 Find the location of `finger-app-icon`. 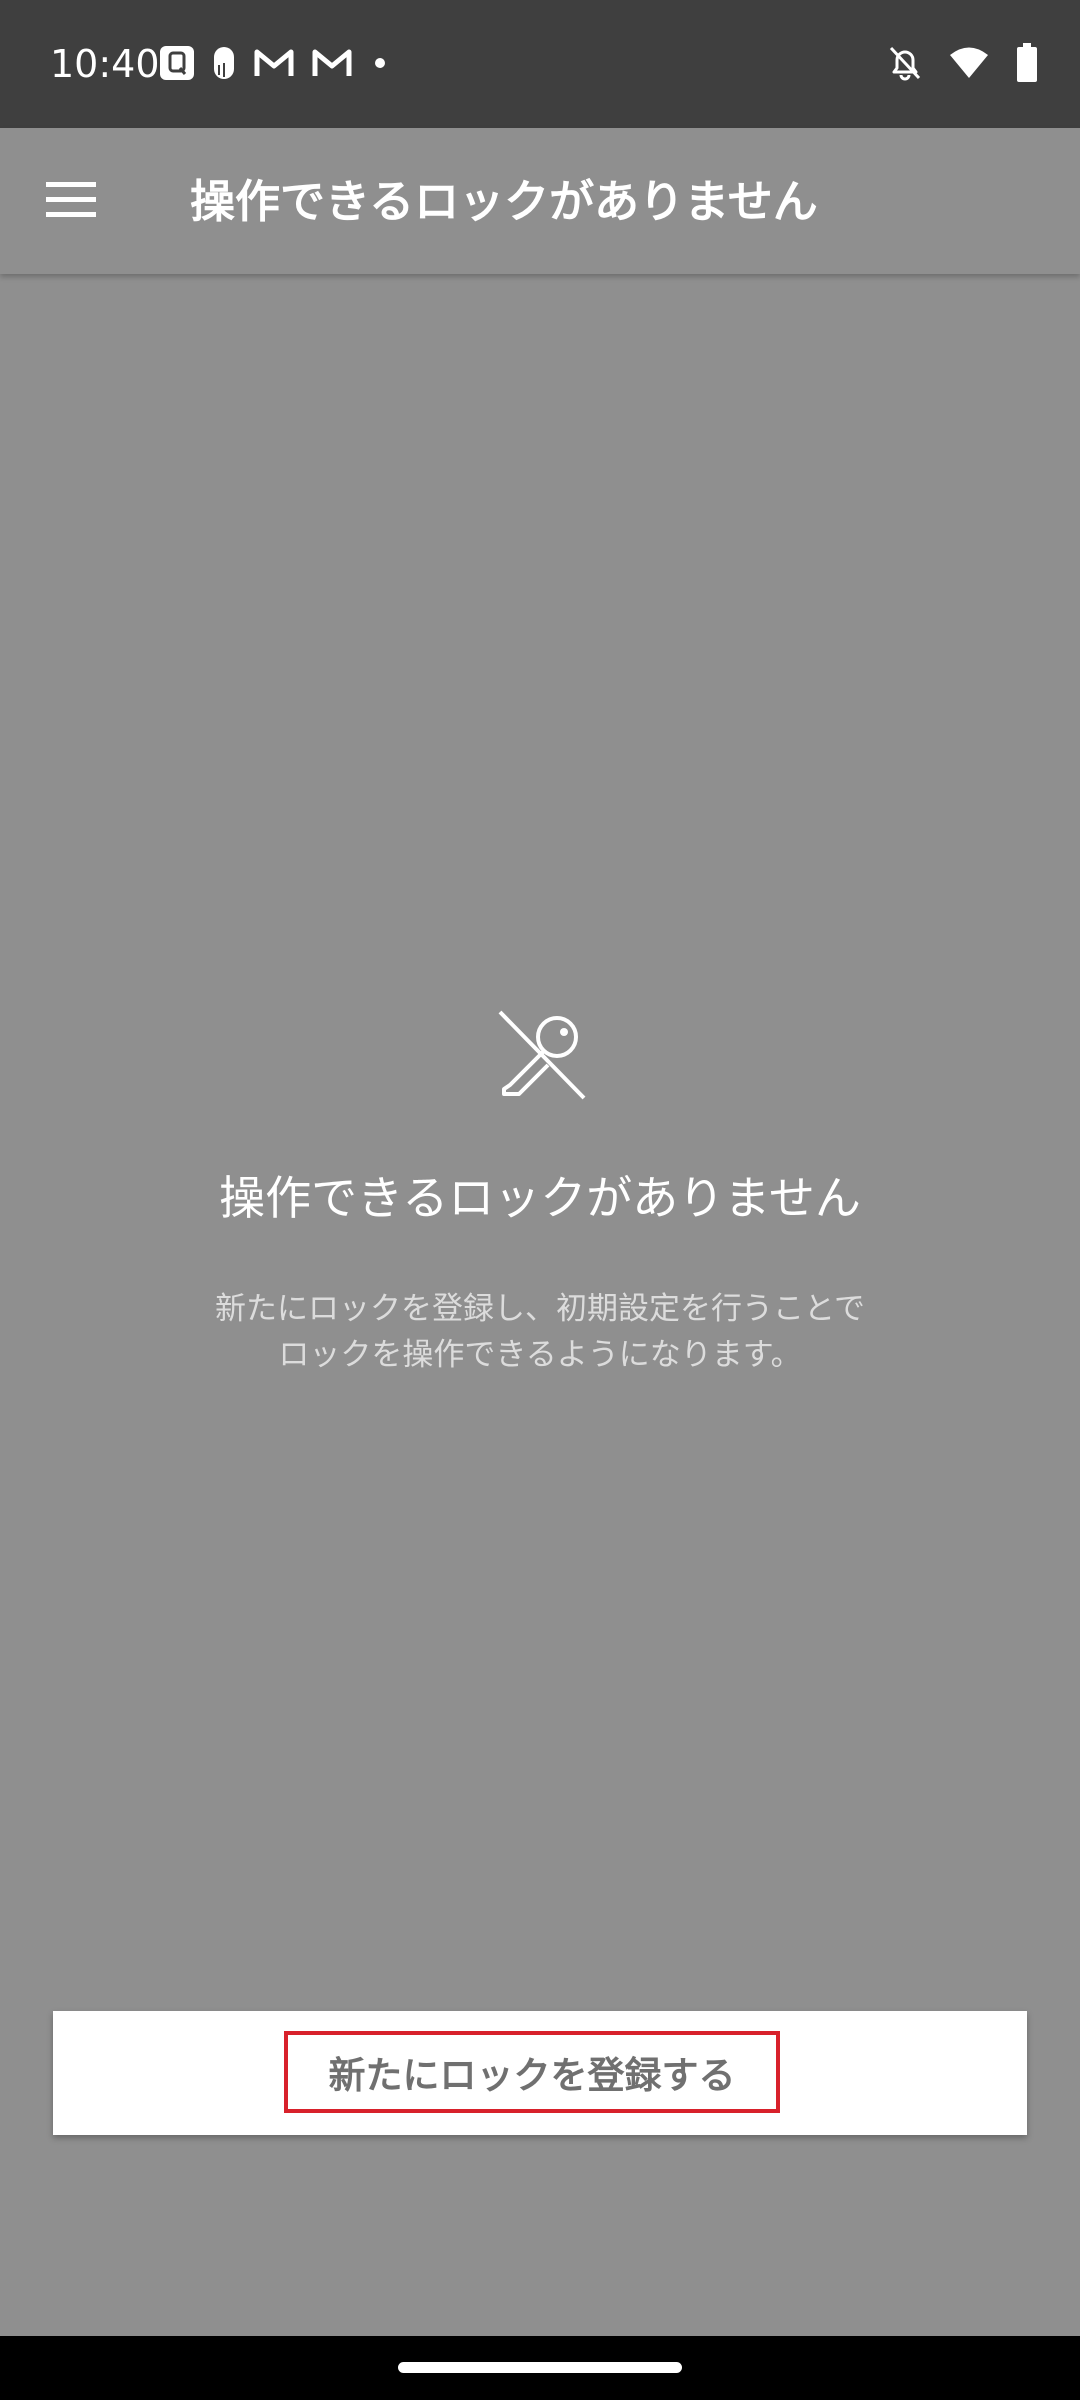

finger-app-icon is located at coordinates (224, 65).